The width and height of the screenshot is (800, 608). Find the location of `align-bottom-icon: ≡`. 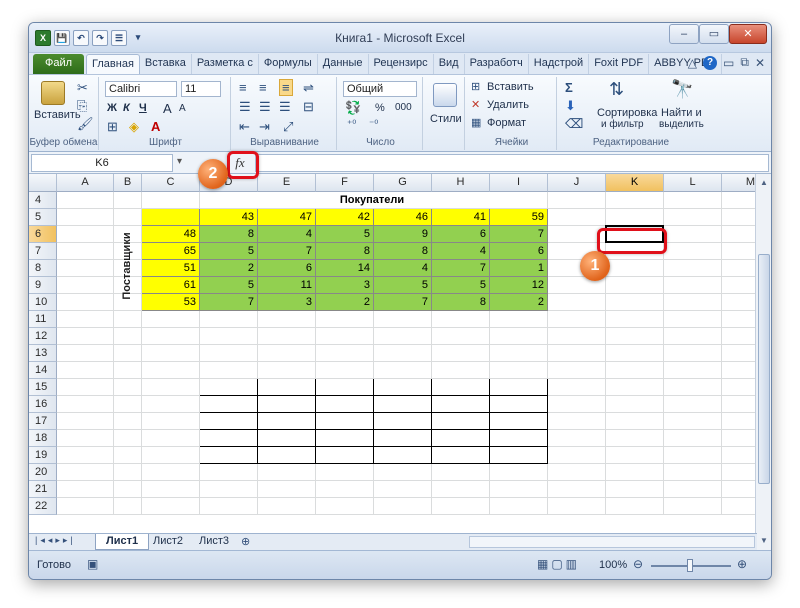

align-bottom-icon: ≡ is located at coordinates (286, 87).